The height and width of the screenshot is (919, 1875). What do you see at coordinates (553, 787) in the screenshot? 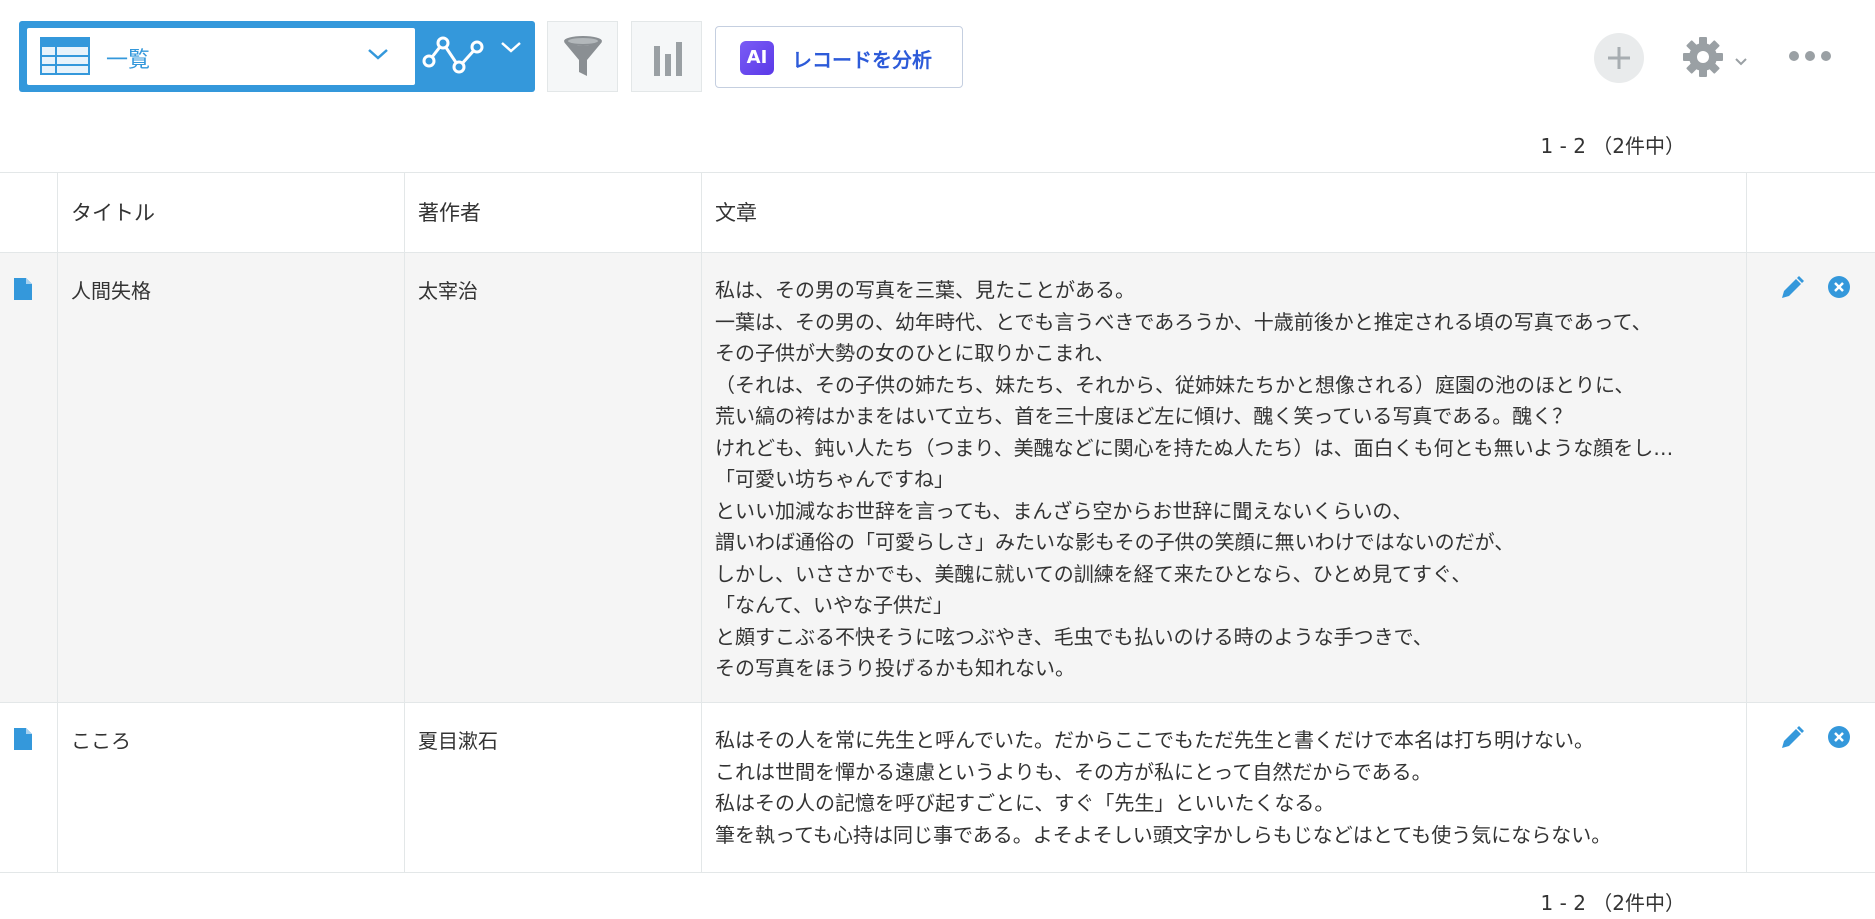
I see `author-cell: 夏目漱石` at bounding box center [553, 787].